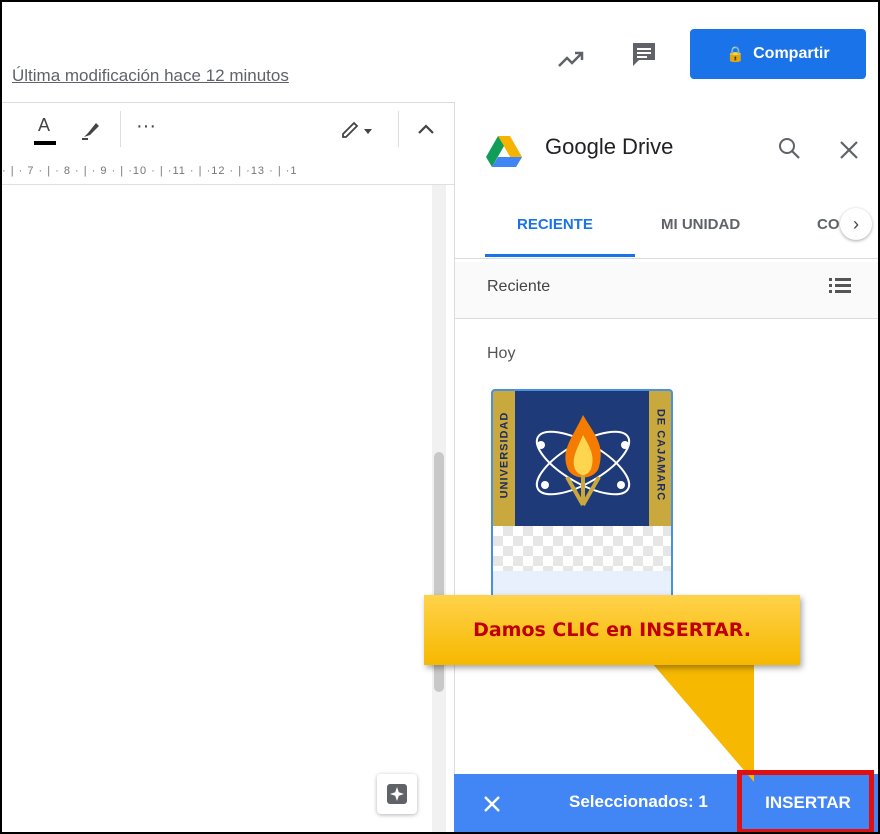  What do you see at coordinates (45, 143) in the screenshot?
I see `text-color-swatch` at bounding box center [45, 143].